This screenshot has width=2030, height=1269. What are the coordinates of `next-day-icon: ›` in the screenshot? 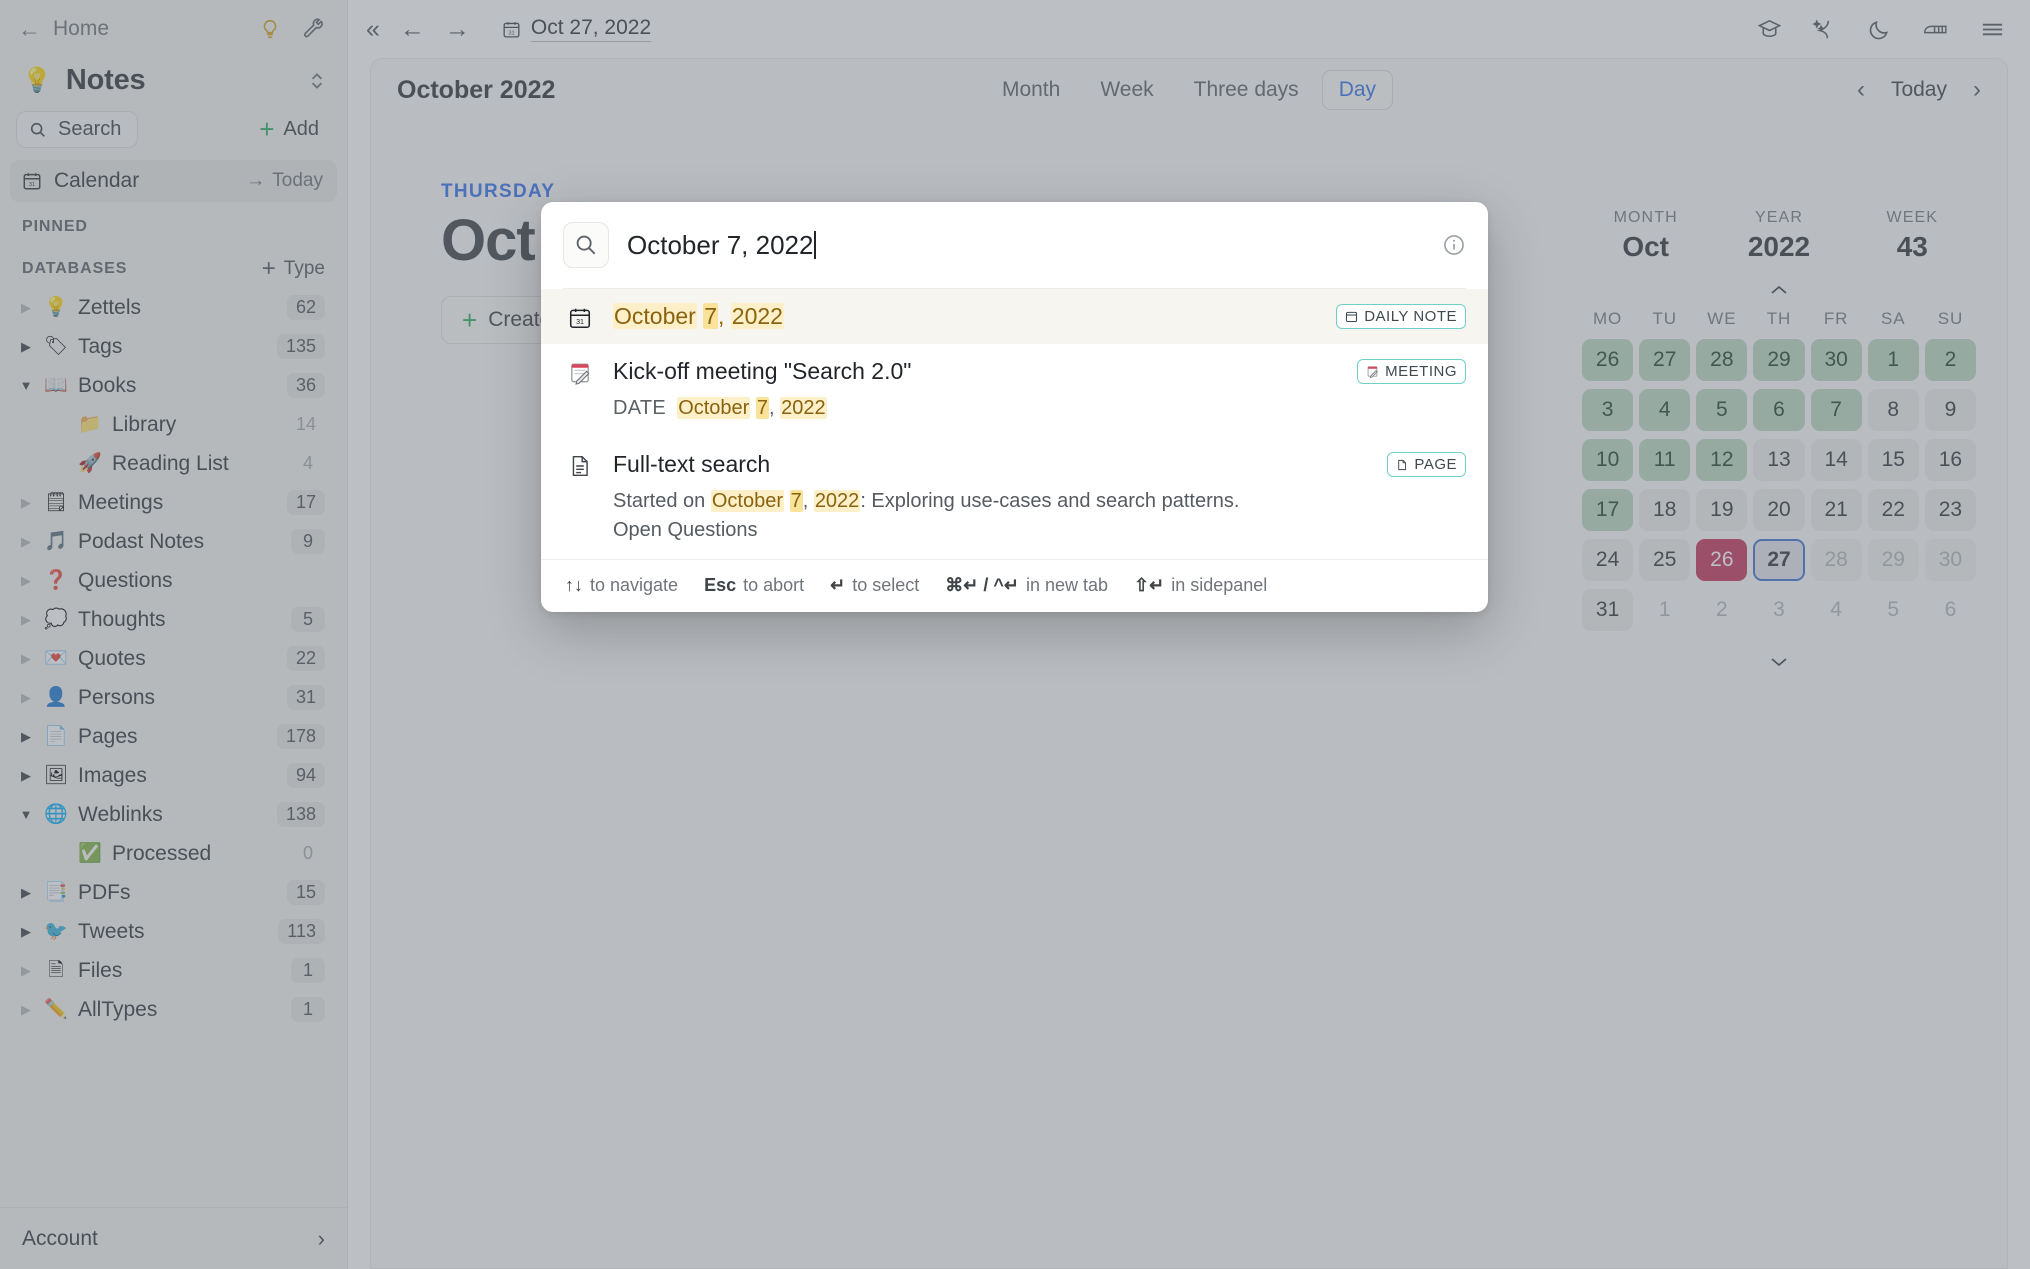 It's located at (1977, 90).